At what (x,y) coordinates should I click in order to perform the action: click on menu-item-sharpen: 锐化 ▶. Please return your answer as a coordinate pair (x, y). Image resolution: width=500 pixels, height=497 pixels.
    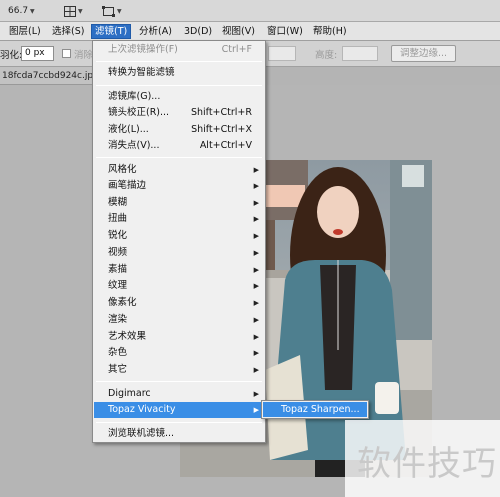
    Looking at the image, I should click on (179, 236).